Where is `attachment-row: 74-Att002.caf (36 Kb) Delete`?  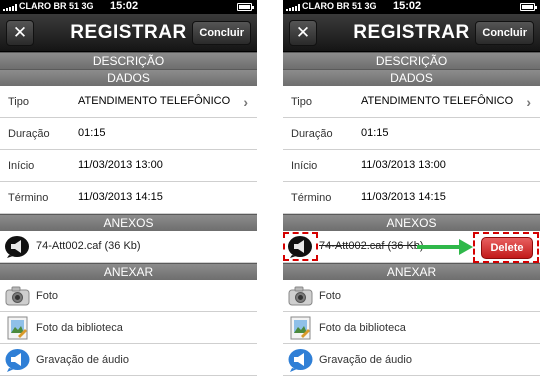 attachment-row: 74-Att002.caf (36 Kb) Delete is located at coordinates (411, 247).